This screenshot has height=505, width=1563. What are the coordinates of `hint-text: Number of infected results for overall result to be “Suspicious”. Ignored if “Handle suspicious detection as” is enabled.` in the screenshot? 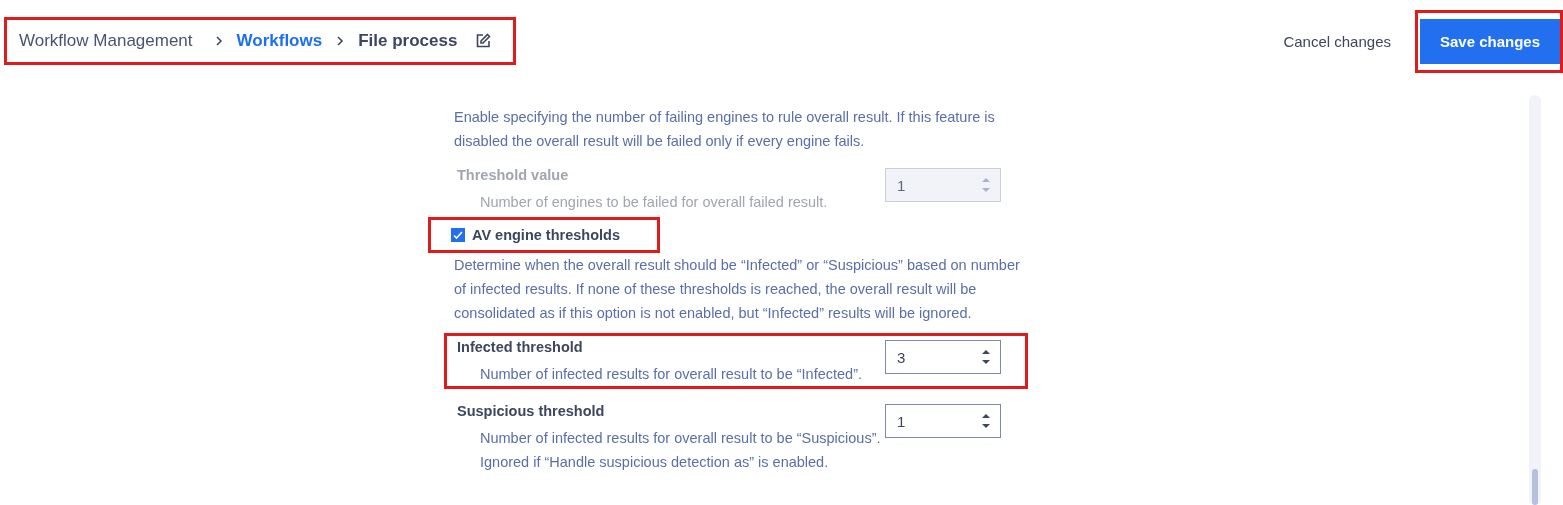 It's located at (681, 450).